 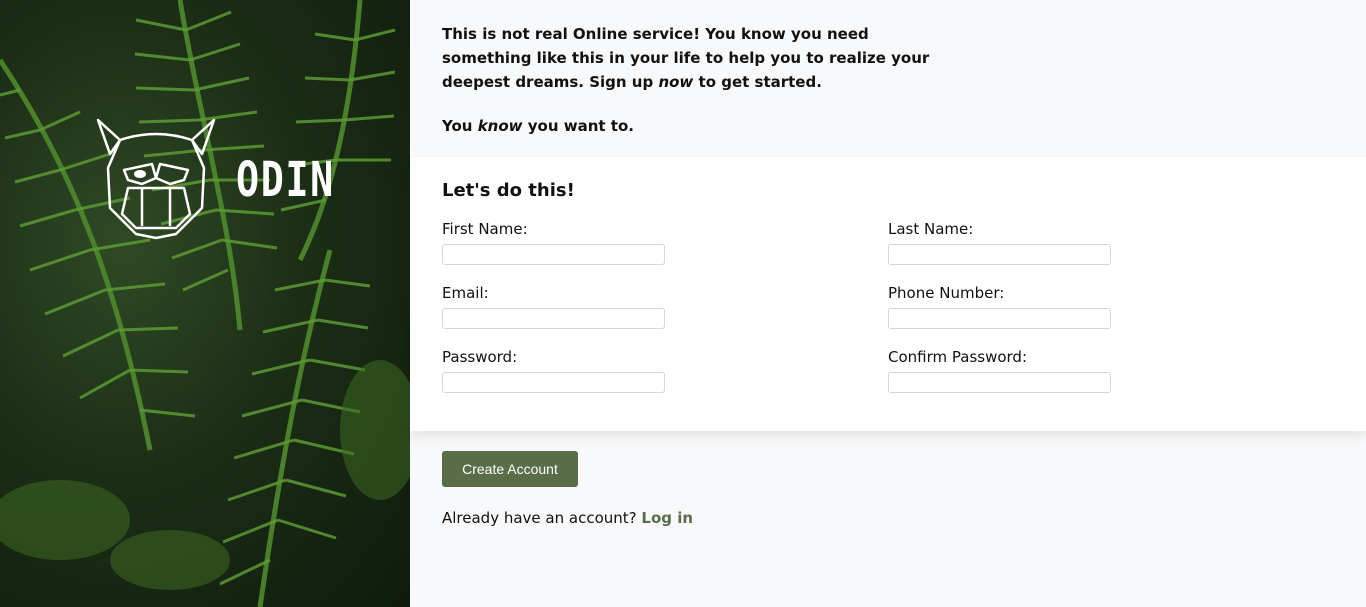 I want to click on confirm-password-label: Confirm Password:, so click(x=958, y=357).